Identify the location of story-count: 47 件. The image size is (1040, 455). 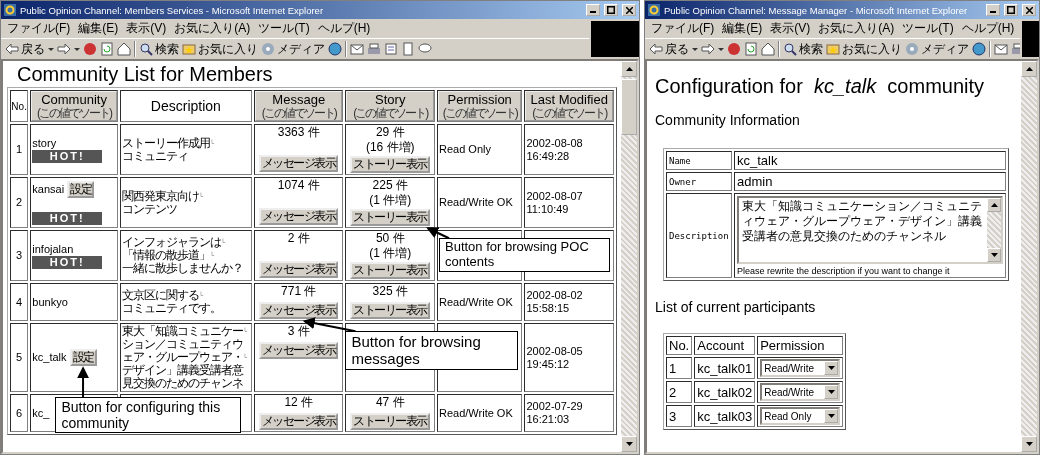
(390, 403).